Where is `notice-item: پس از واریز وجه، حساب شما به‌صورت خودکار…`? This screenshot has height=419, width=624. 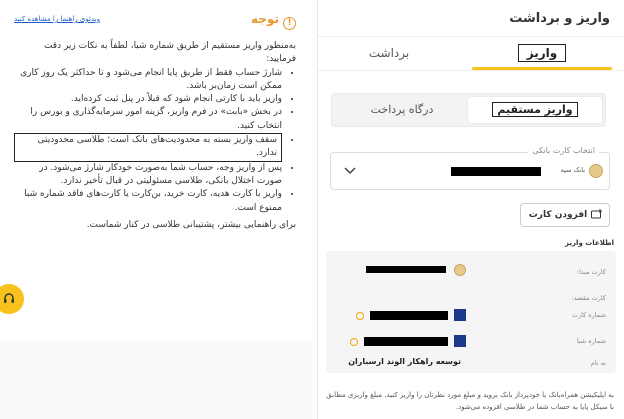 notice-item: پس از واریز وجه، حساب شما به‌صورت خودکار… is located at coordinates (148, 175).